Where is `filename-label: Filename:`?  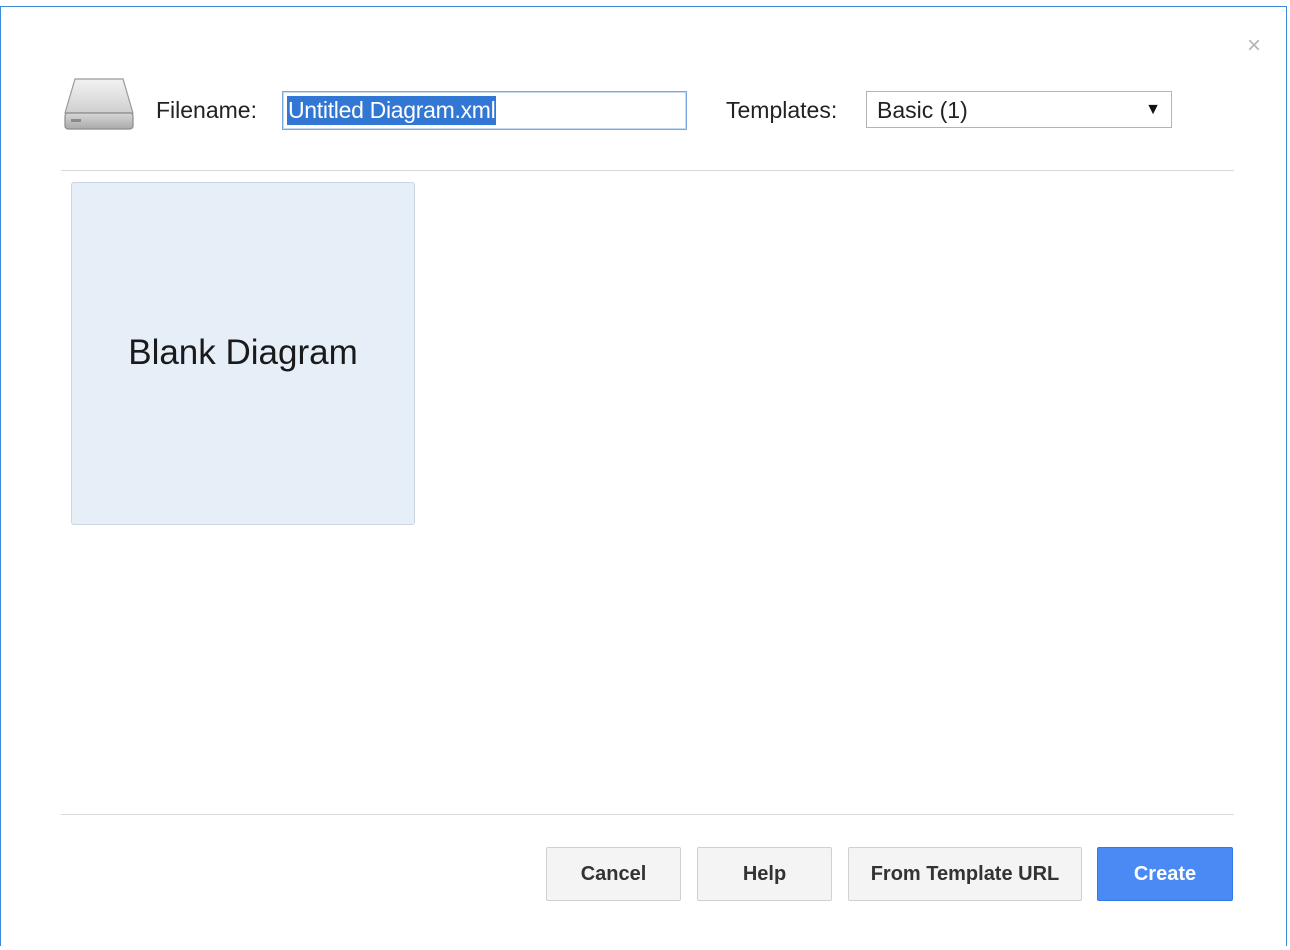
filename-label: Filename: is located at coordinates (206, 110).